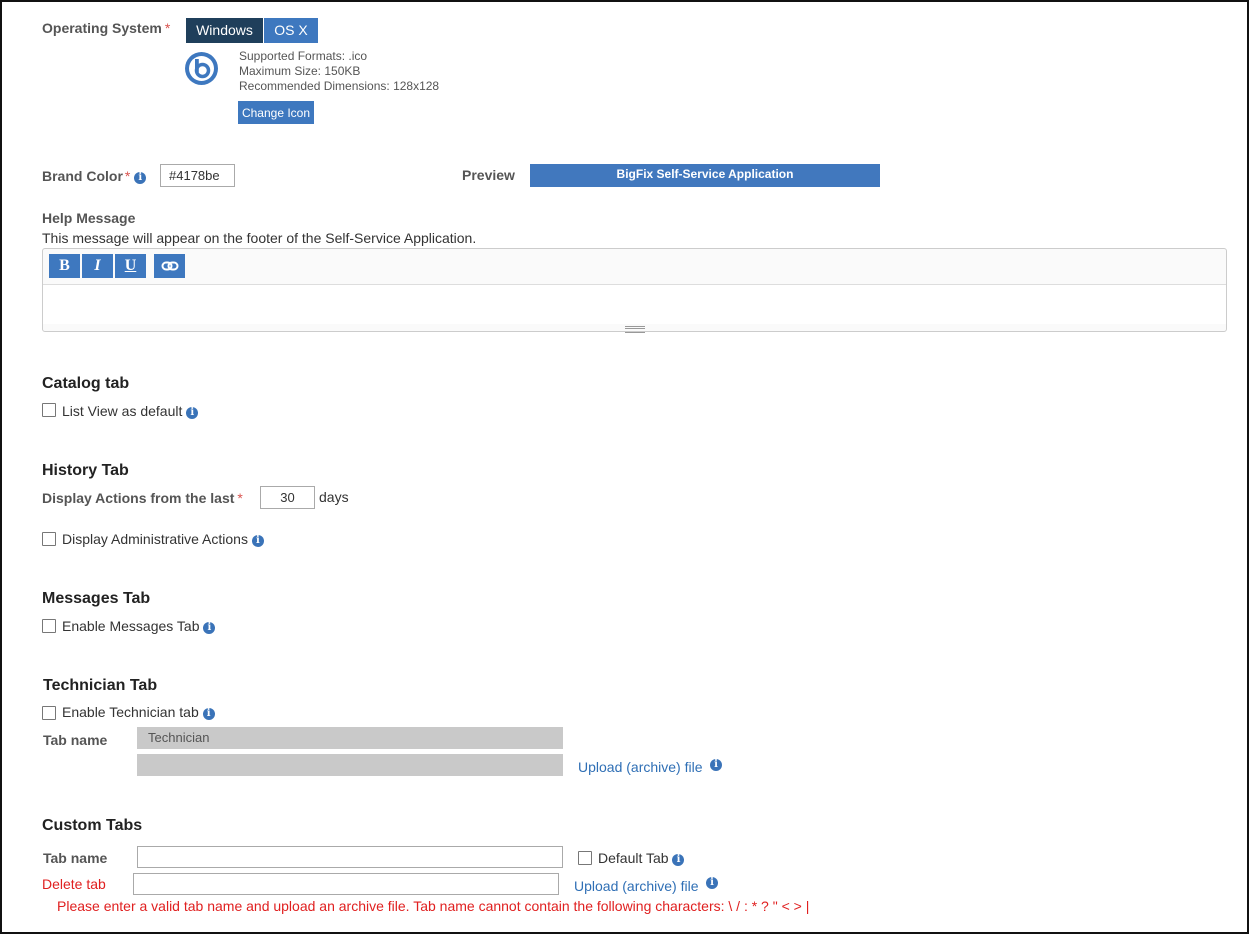 This screenshot has width=1249, height=934. I want to click on help-message-textarea, so click(634, 304).